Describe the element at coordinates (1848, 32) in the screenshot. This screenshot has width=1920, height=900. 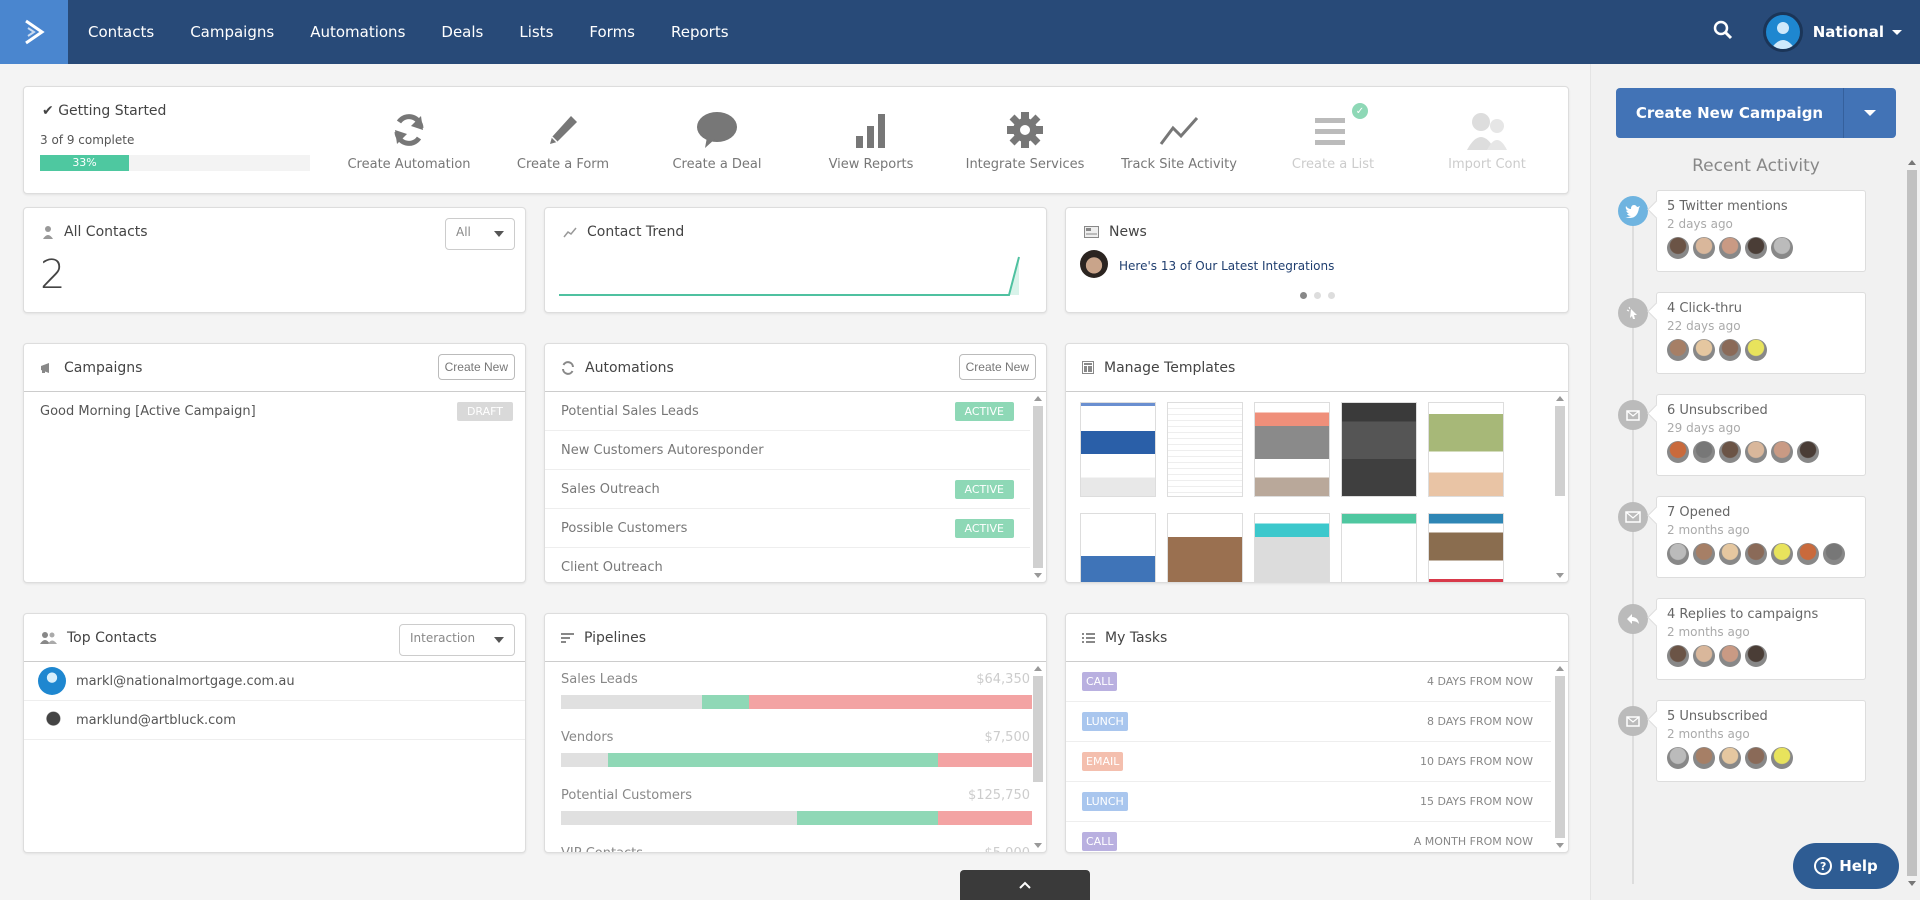
I see `user-name: National` at that location.